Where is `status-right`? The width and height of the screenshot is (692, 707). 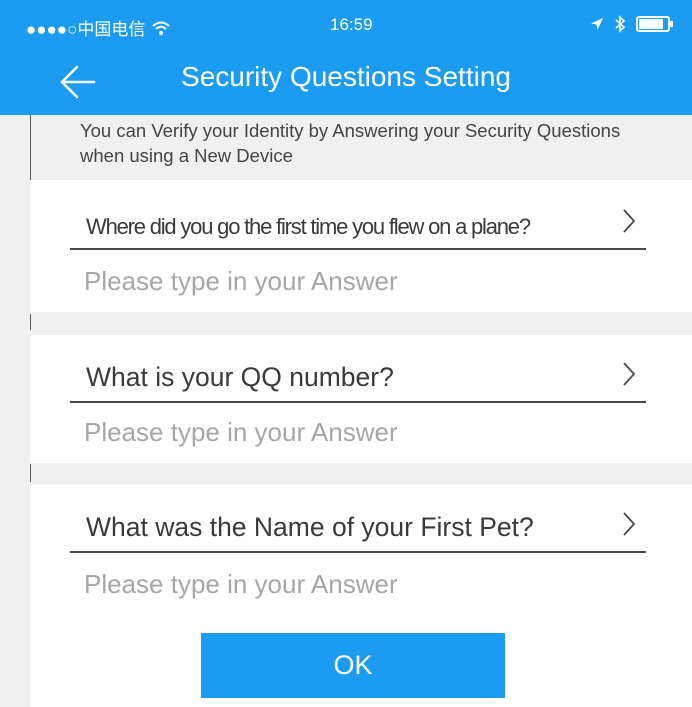
status-right is located at coordinates (631, 24).